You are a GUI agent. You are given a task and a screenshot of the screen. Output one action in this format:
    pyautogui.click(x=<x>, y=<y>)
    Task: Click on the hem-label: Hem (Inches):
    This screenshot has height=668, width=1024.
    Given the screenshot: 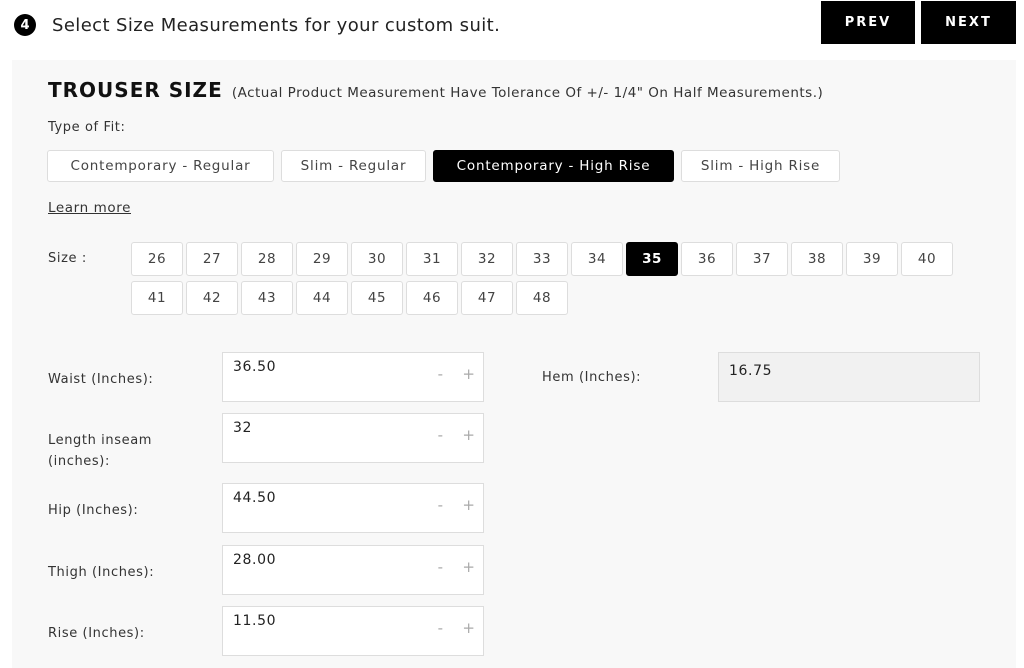 What is the action you would take?
    pyautogui.click(x=592, y=377)
    